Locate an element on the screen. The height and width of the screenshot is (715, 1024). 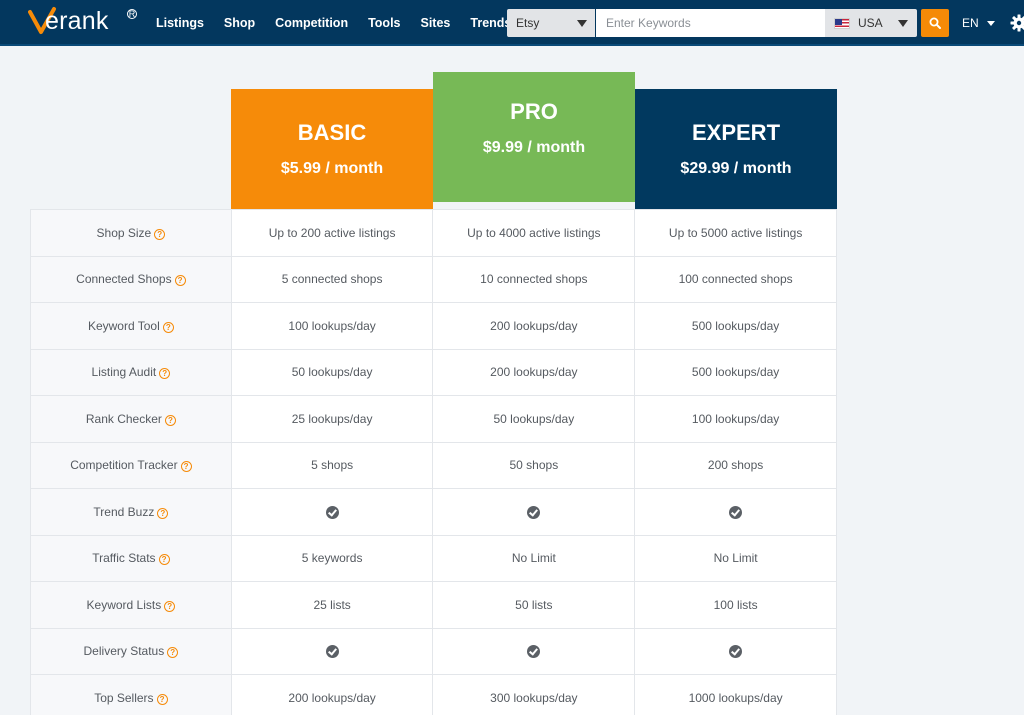
plan-value-cell-basic: 5 keywords is located at coordinates (332, 558).